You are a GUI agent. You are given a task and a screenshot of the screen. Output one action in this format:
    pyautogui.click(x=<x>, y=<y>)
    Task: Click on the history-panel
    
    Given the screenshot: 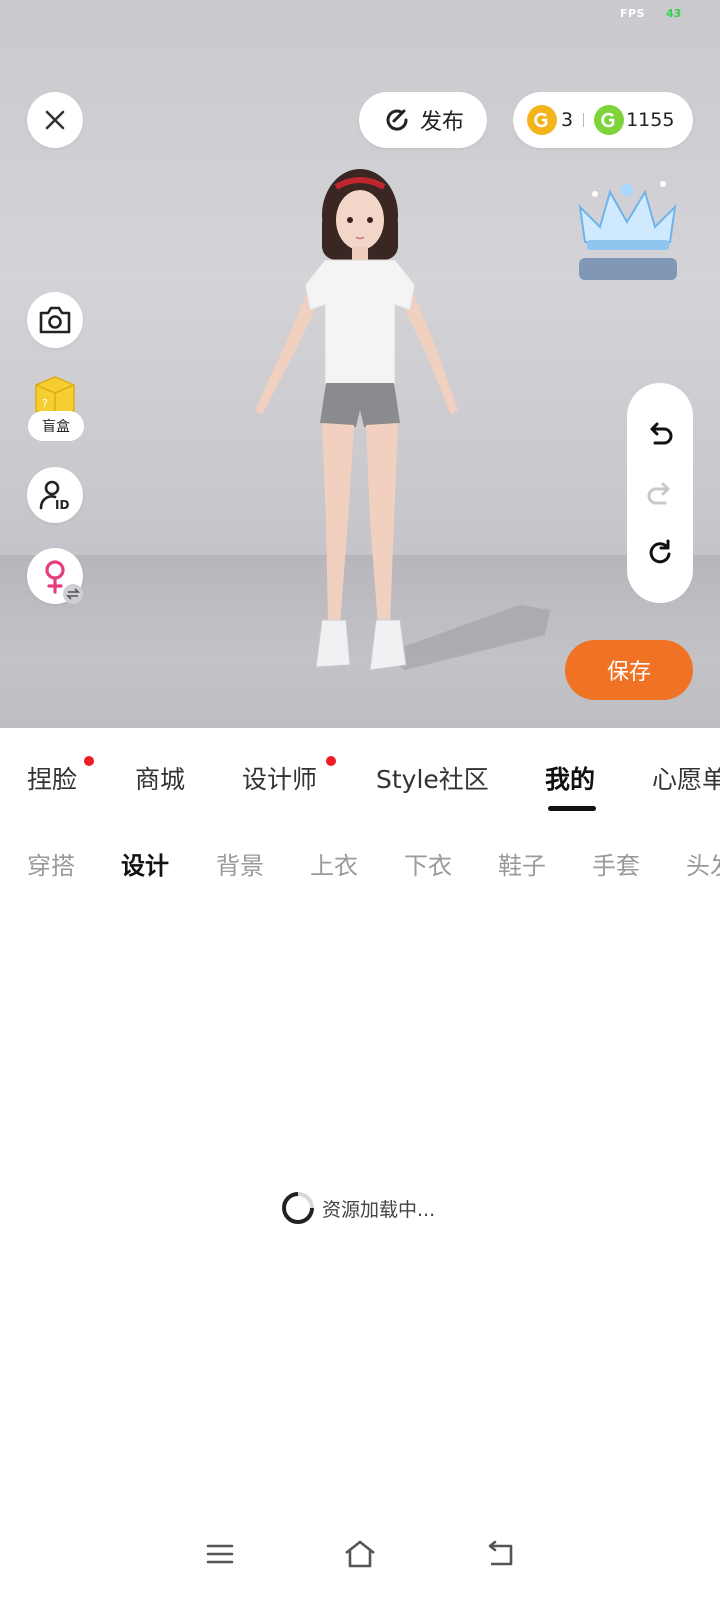 What is the action you would take?
    pyautogui.click(x=660, y=493)
    